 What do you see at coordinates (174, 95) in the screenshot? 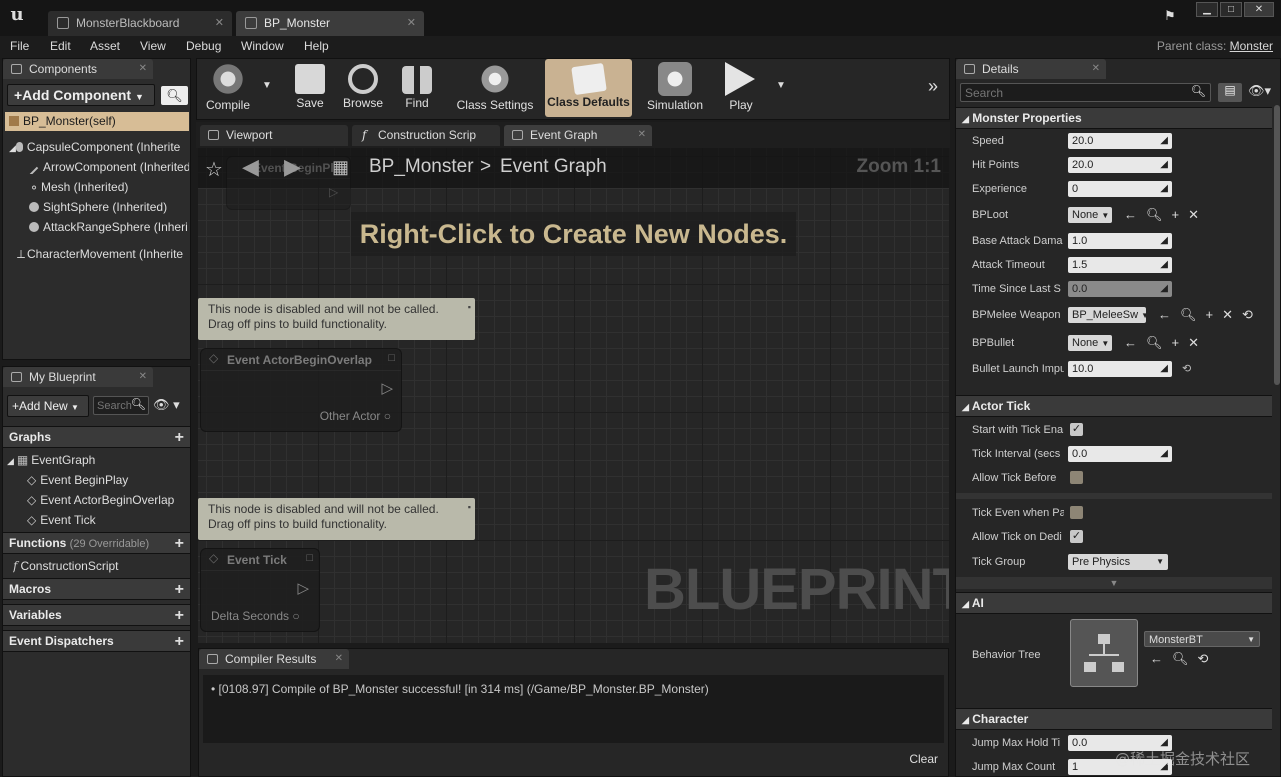
I see `search-components-button: 🔍︎` at bounding box center [174, 95].